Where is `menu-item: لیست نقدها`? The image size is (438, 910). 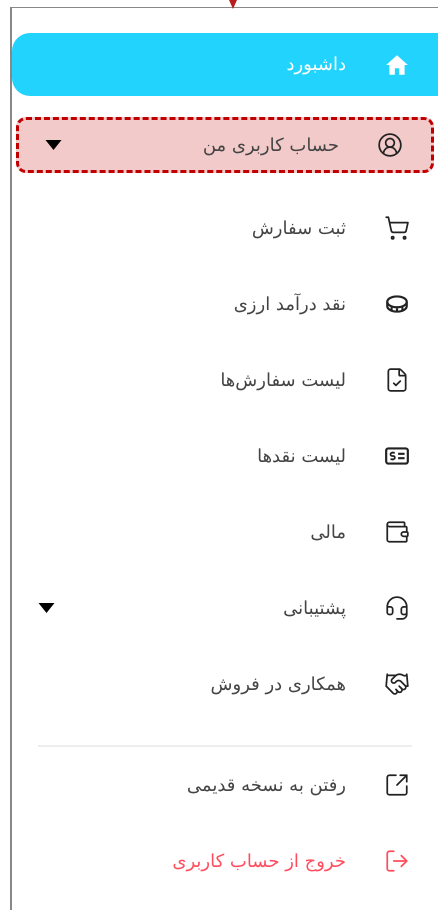
menu-item: لیست نقدها is located at coordinates (225, 456).